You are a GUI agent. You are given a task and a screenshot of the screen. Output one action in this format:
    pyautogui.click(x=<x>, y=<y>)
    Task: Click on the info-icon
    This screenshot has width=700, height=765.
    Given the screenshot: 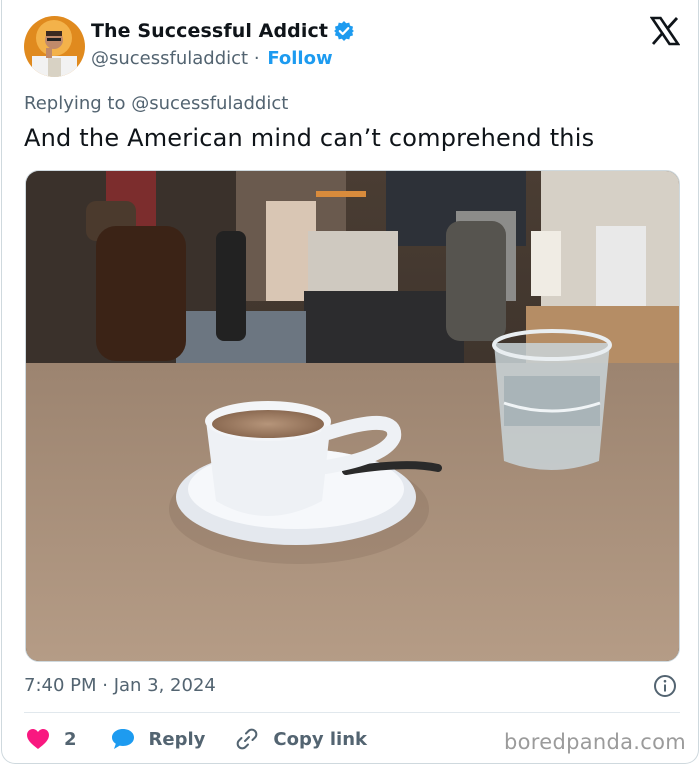 What is the action you would take?
    pyautogui.click(x=665, y=686)
    